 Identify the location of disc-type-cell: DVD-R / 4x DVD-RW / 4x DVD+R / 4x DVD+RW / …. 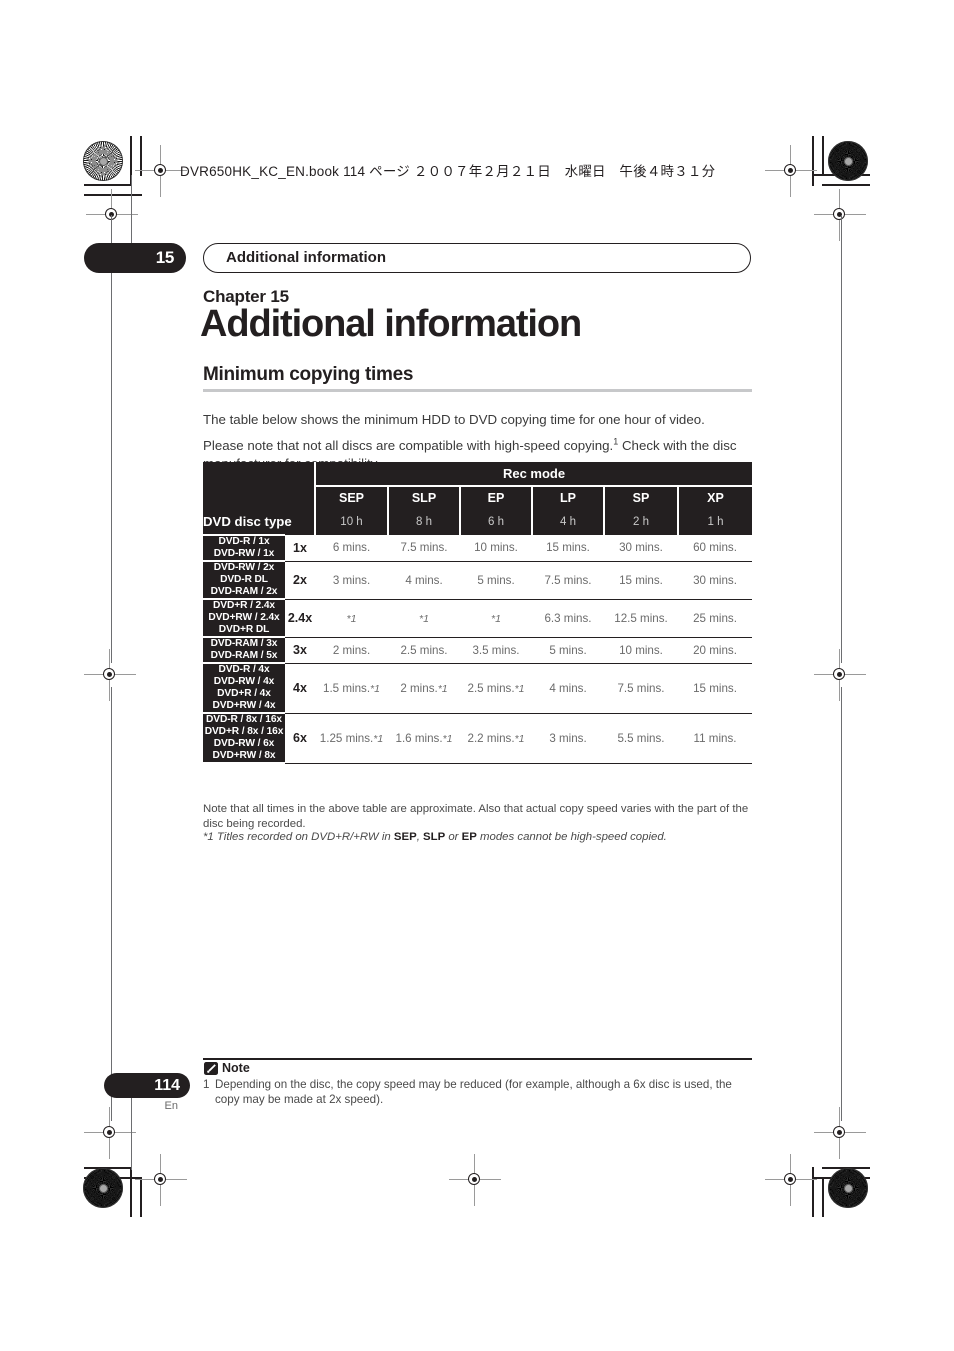
(244, 688).